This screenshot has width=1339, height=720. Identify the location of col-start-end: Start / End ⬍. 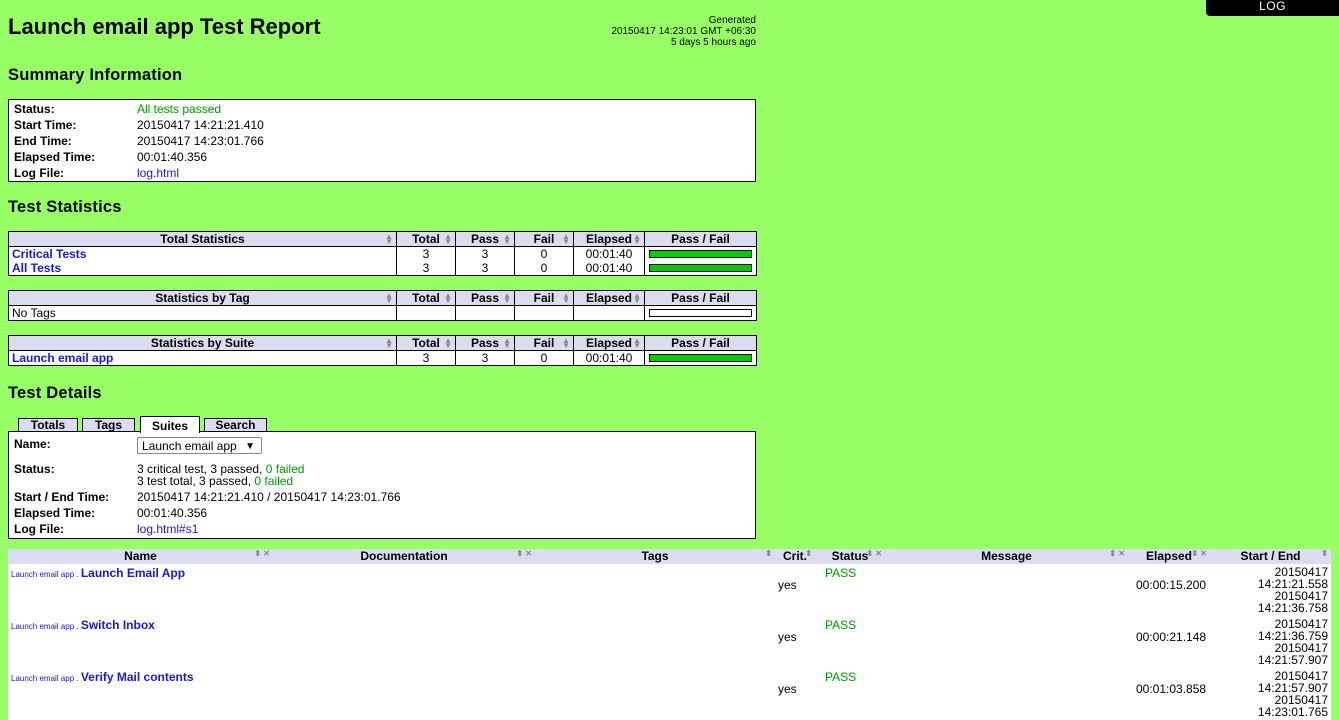
(1270, 556).